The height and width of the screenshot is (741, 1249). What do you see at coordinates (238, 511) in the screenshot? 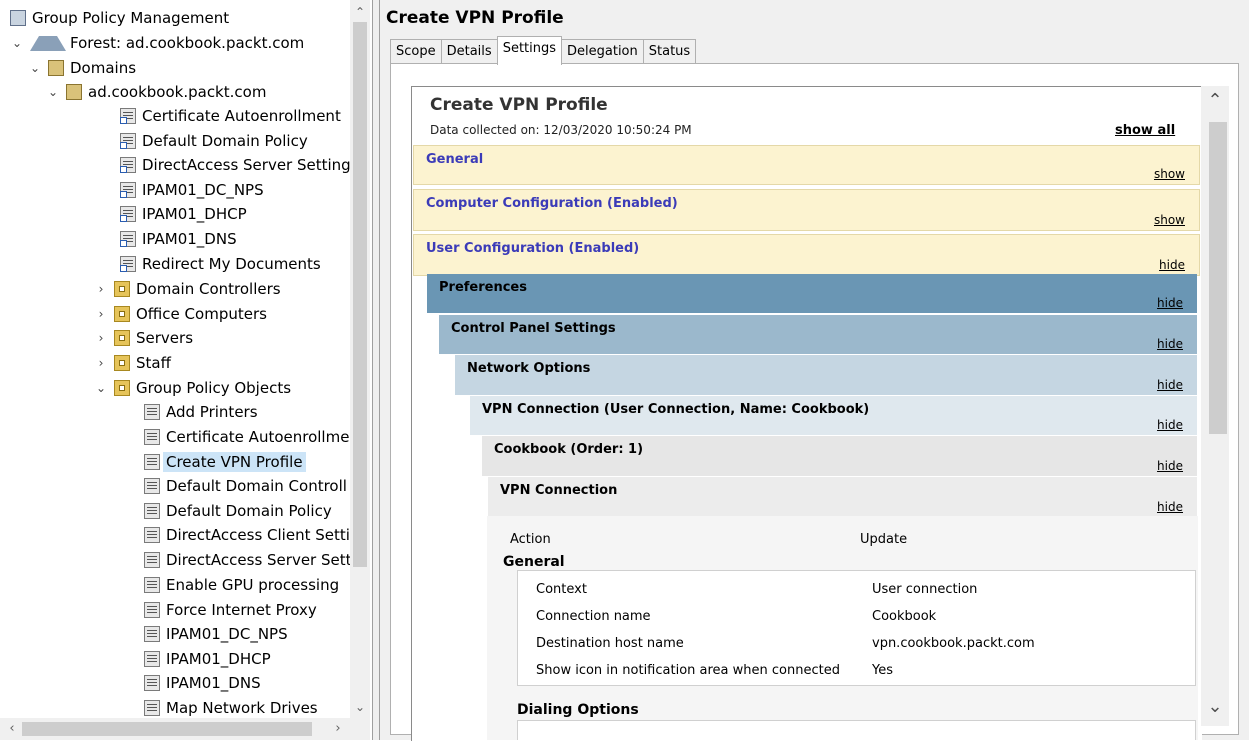
I see `tree-gpo: Default Domain Policy` at bounding box center [238, 511].